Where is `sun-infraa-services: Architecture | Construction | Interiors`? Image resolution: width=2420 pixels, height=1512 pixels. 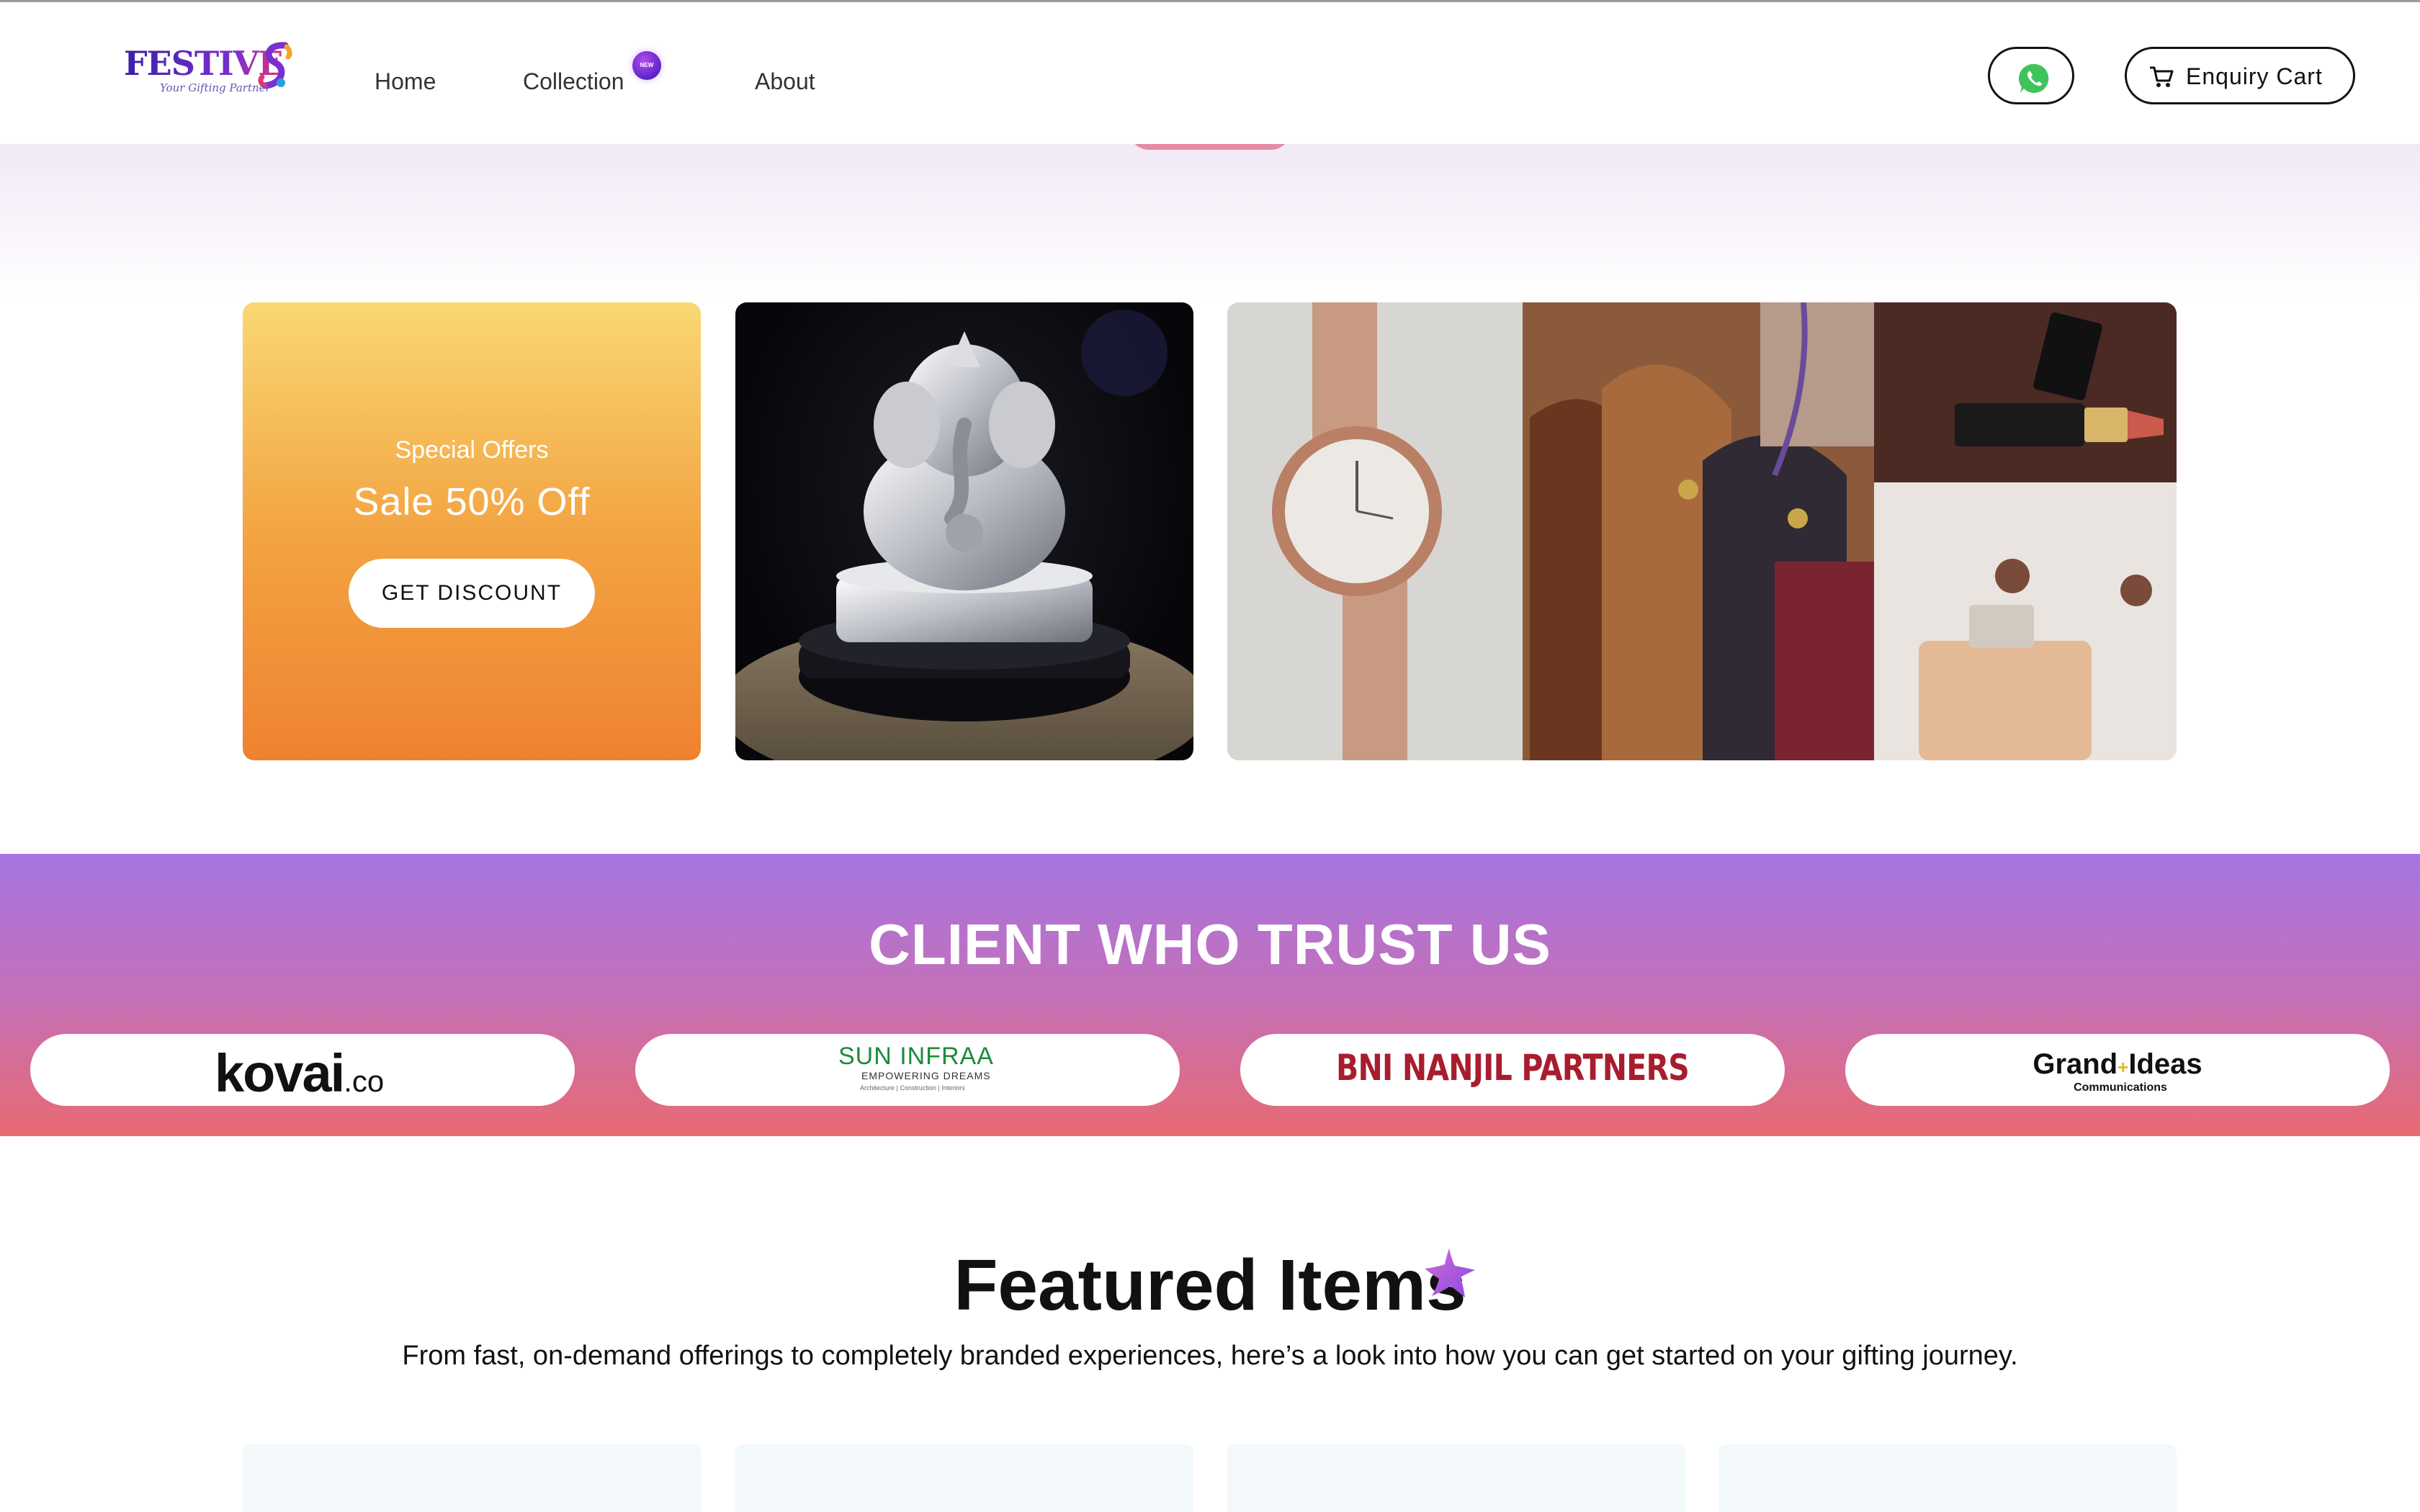 sun-infraa-services: Architecture | Construction | Interiors is located at coordinates (912, 1088).